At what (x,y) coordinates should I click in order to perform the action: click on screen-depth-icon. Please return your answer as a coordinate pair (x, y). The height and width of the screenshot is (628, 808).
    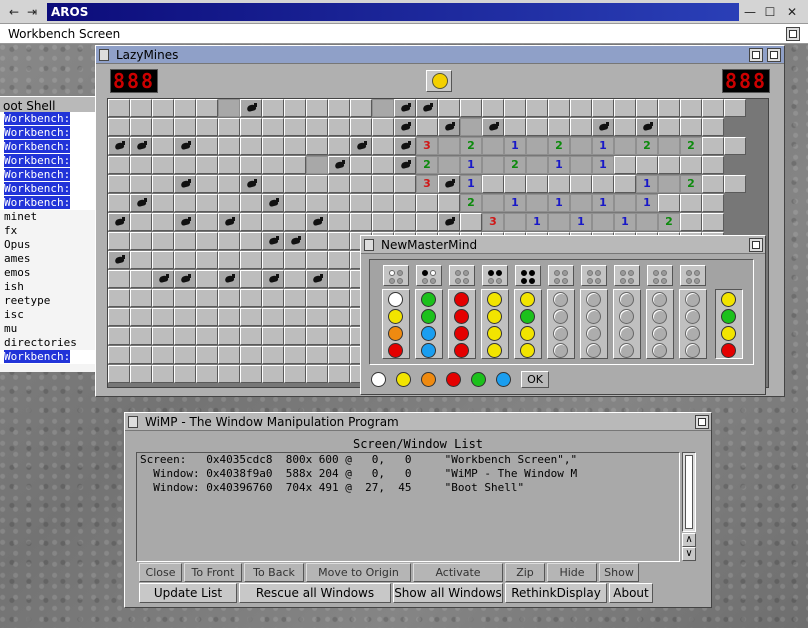
    Looking at the image, I should click on (793, 34).